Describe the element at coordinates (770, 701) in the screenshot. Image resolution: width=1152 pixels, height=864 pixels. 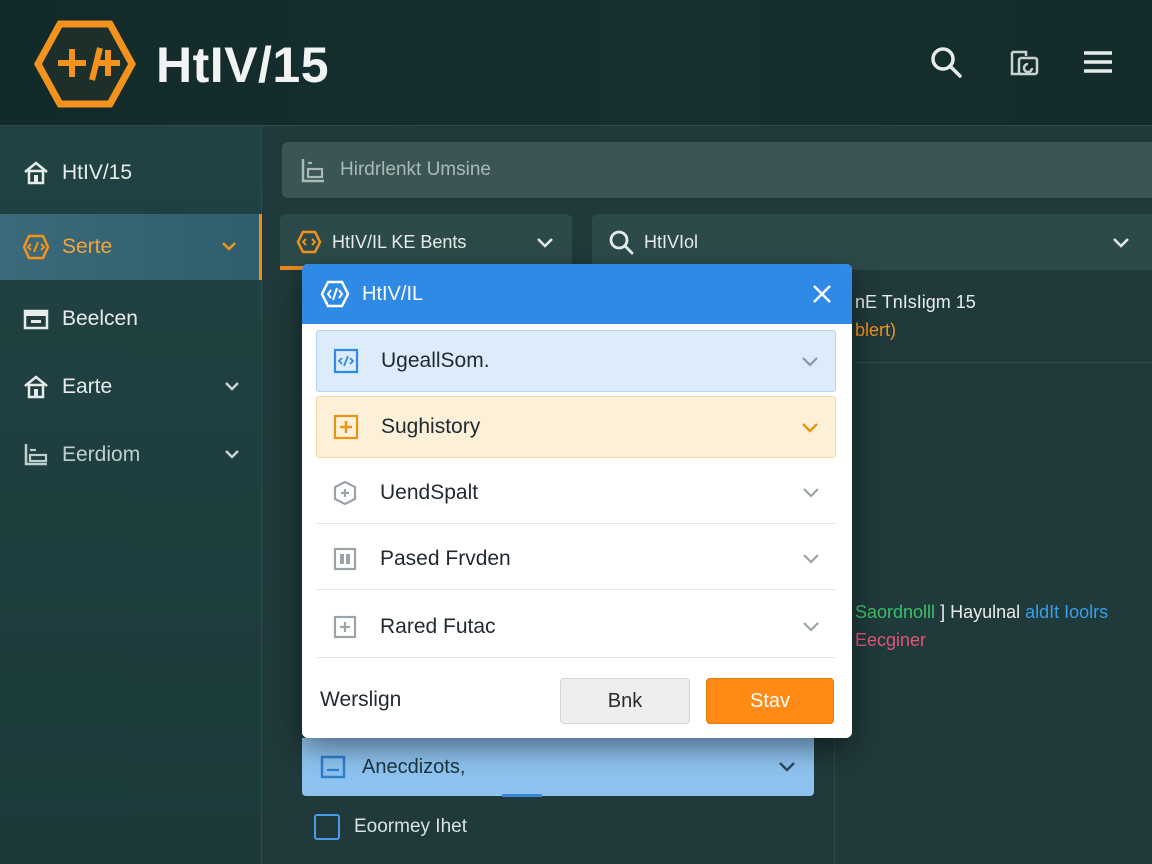
I see `save-button: Stav` at that location.